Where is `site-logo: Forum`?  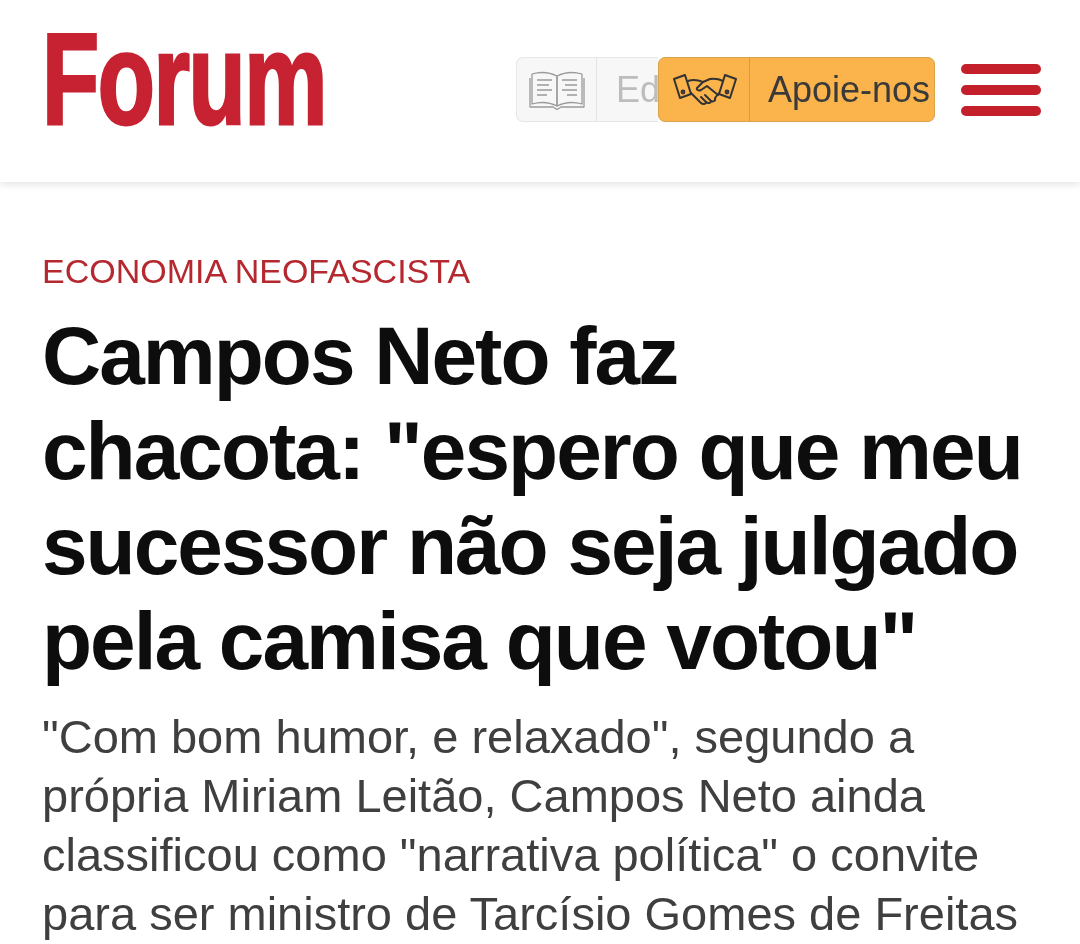
site-logo: Forum is located at coordinates (184, 79).